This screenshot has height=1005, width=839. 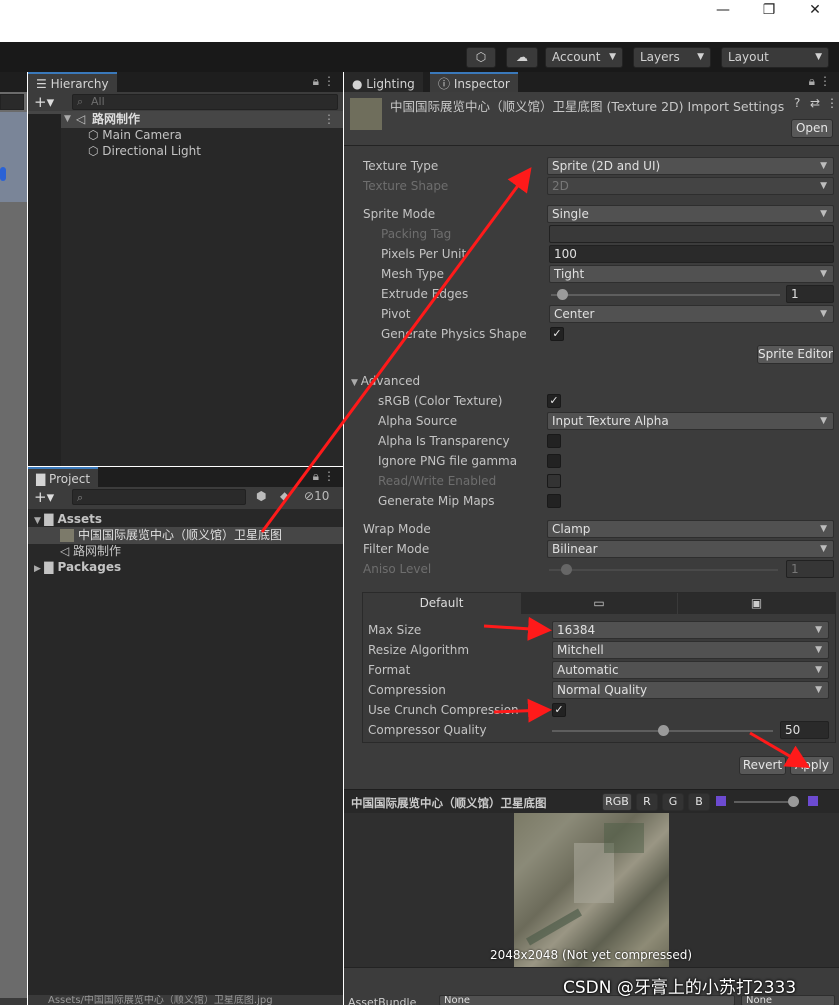 I want to click on arrow-to-texture-type, so click(x=396, y=350).